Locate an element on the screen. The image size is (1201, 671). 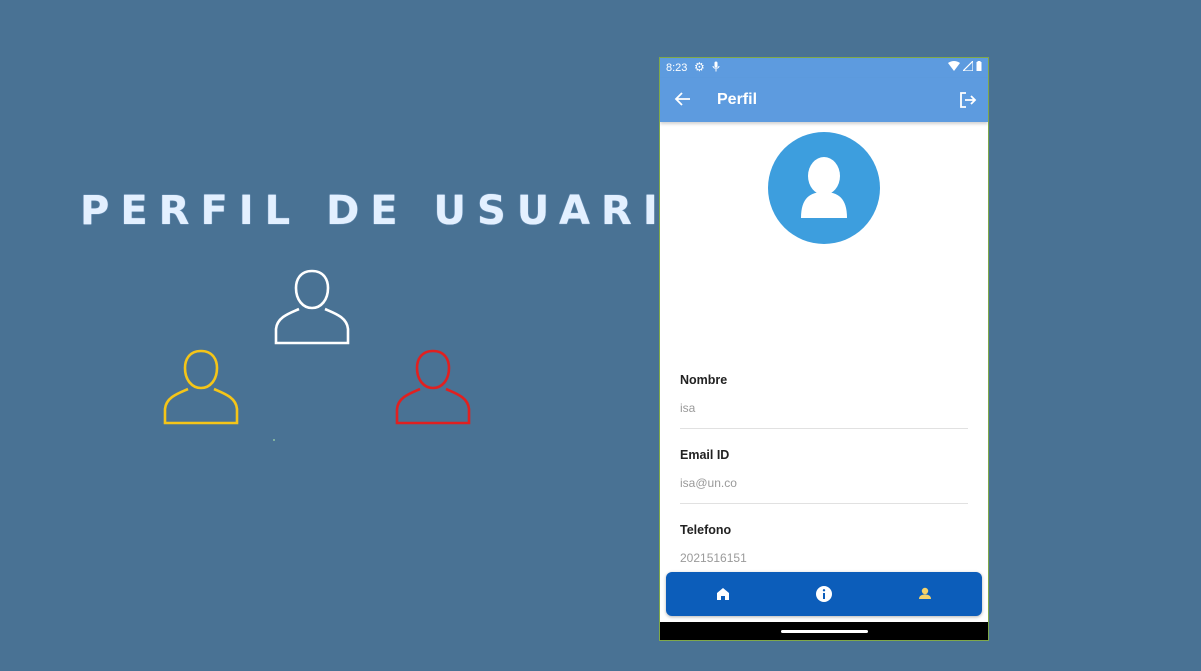
info-icon is located at coordinates (824, 594).